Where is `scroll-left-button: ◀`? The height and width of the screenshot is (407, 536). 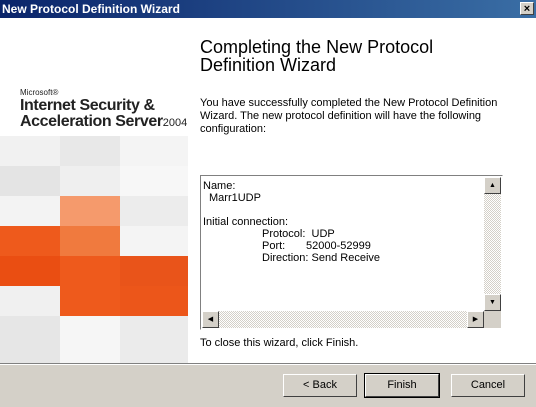 scroll-left-button: ◀ is located at coordinates (210, 319).